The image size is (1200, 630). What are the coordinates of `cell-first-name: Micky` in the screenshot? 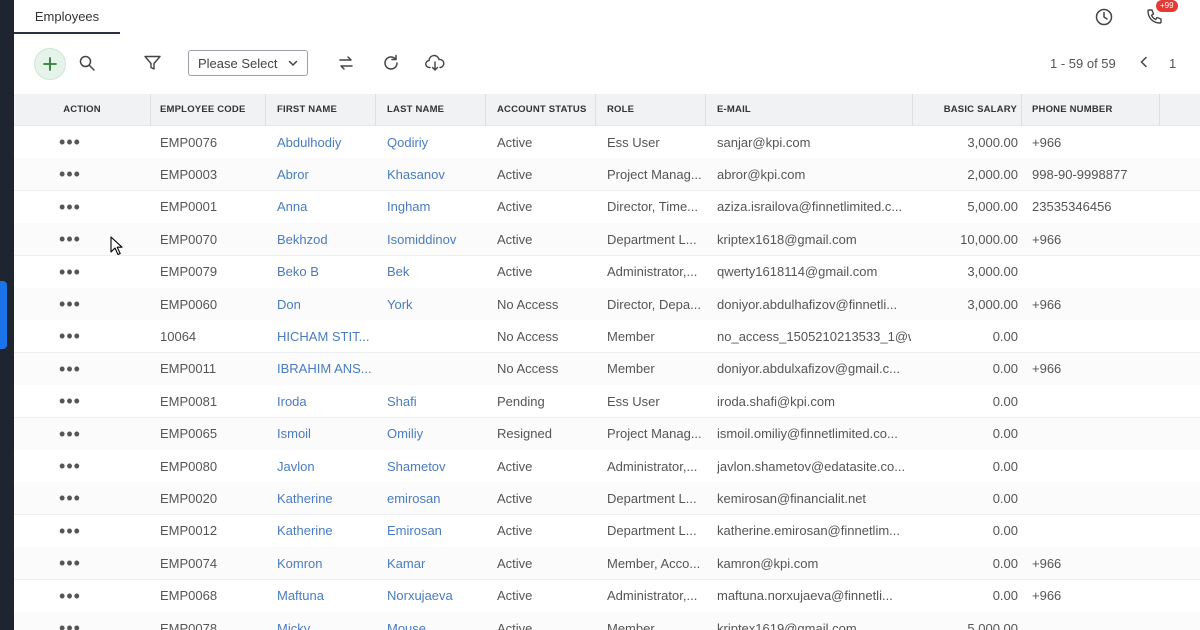 It's located at (326, 621).